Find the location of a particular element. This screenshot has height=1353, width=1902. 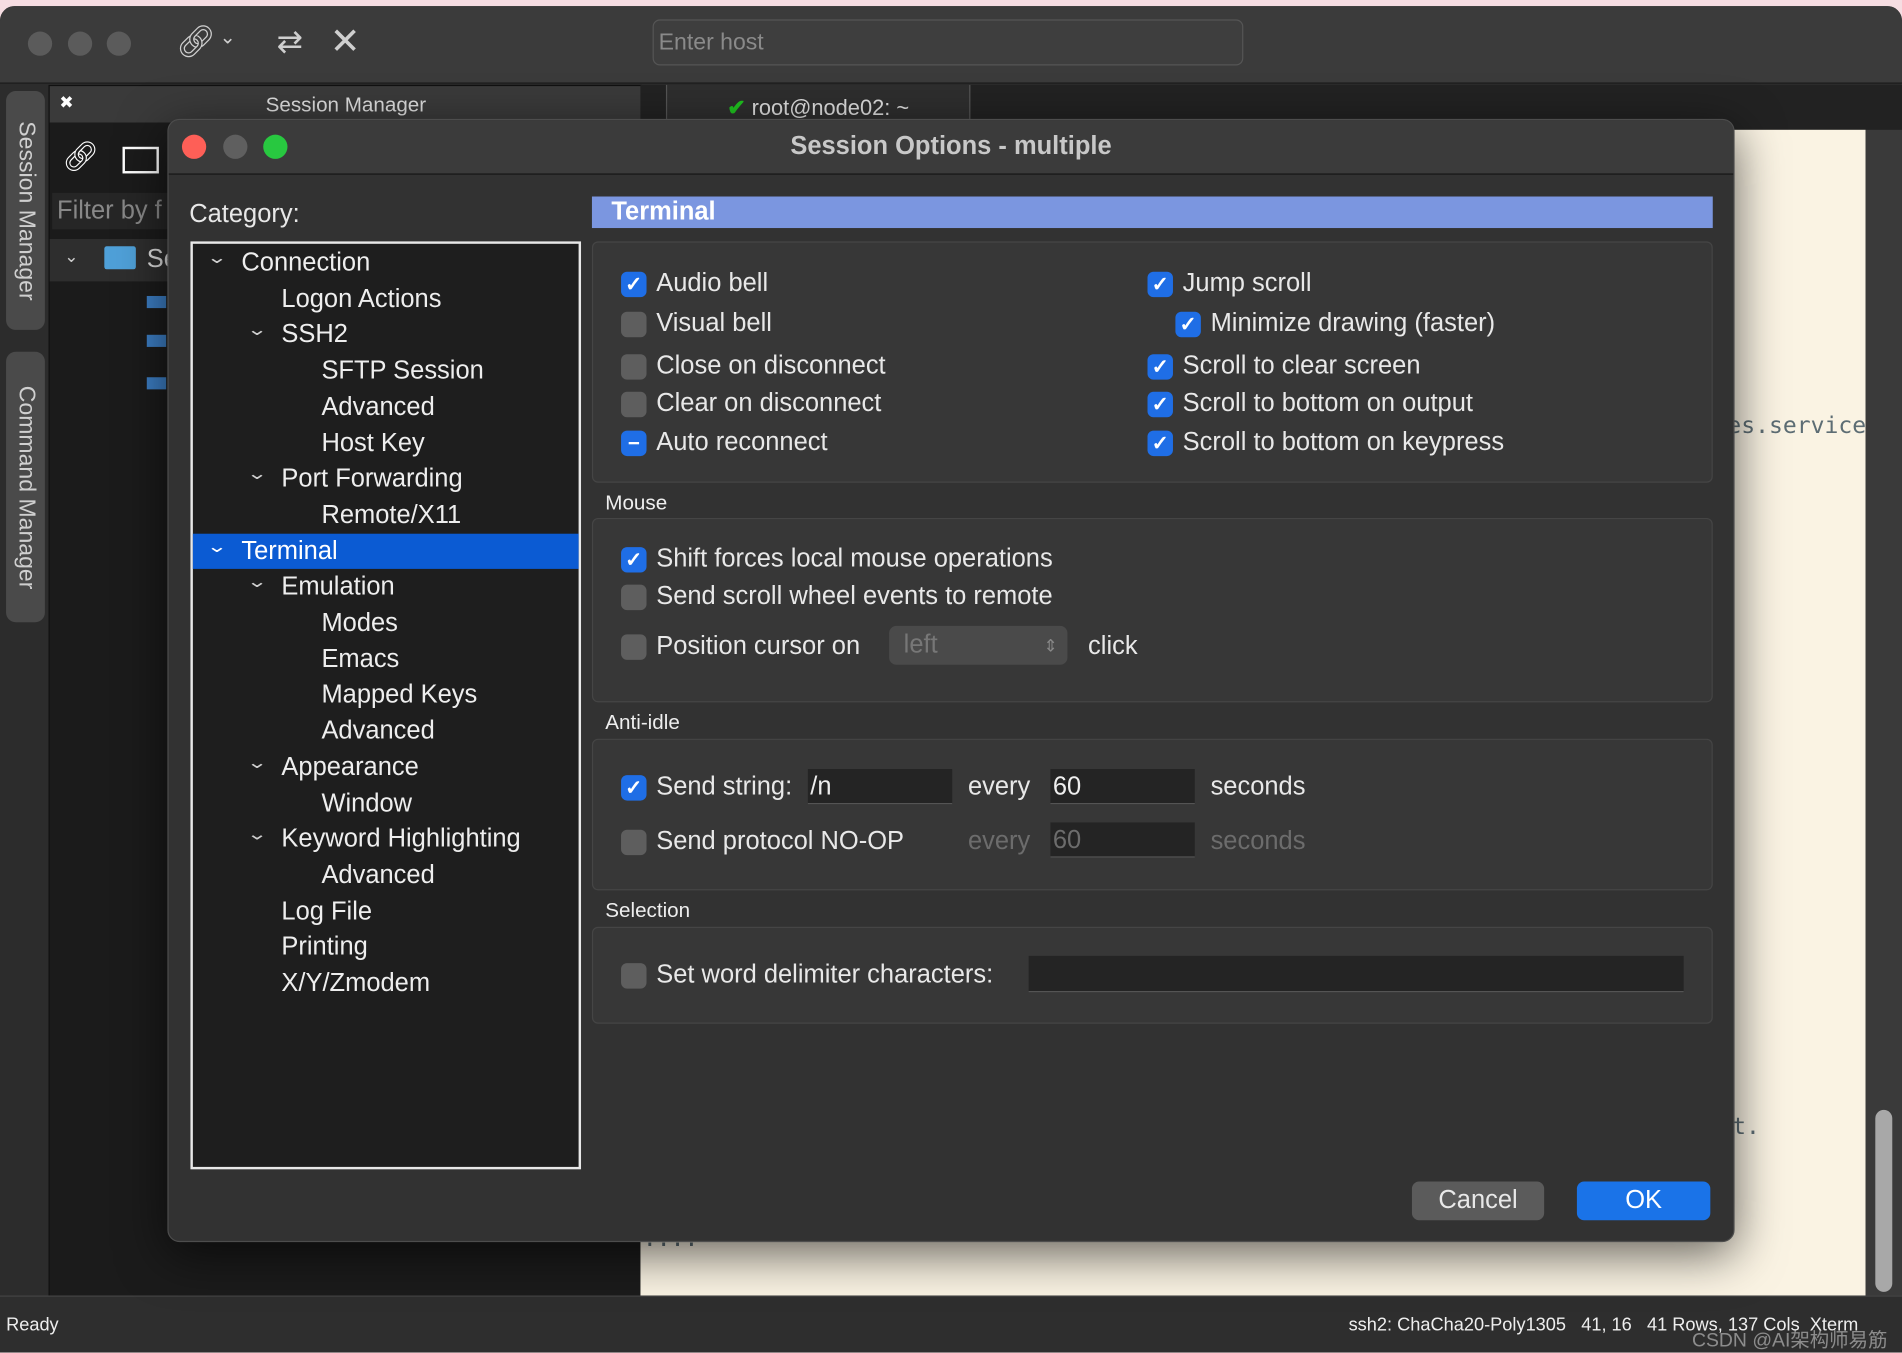

shift-forces-checkbox: ✓ is located at coordinates (634, 560).